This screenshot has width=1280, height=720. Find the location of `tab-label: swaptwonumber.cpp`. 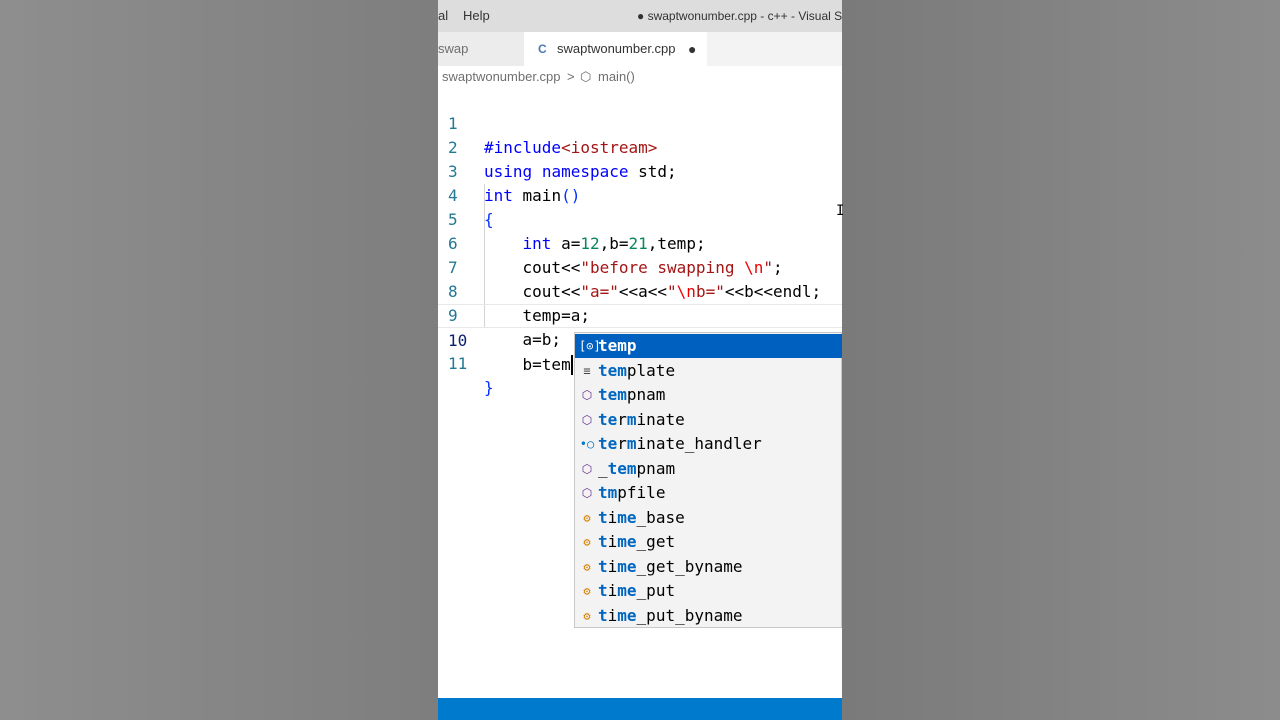

tab-label: swaptwonumber.cpp is located at coordinates (616, 48).